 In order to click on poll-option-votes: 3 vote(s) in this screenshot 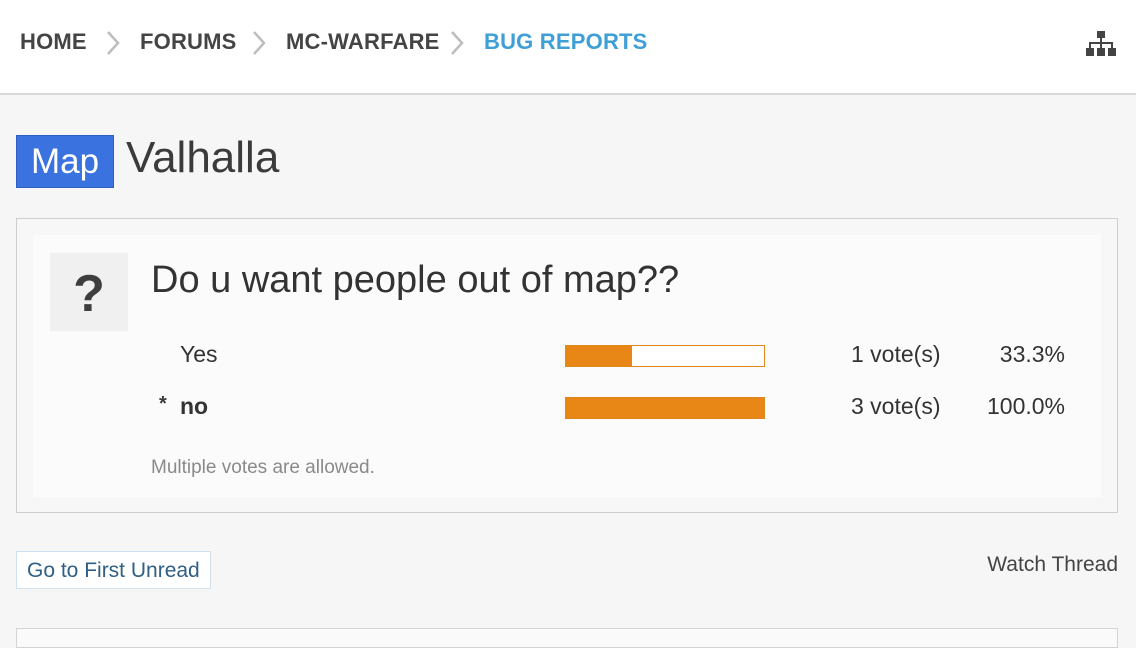, I will do `click(896, 406)`.